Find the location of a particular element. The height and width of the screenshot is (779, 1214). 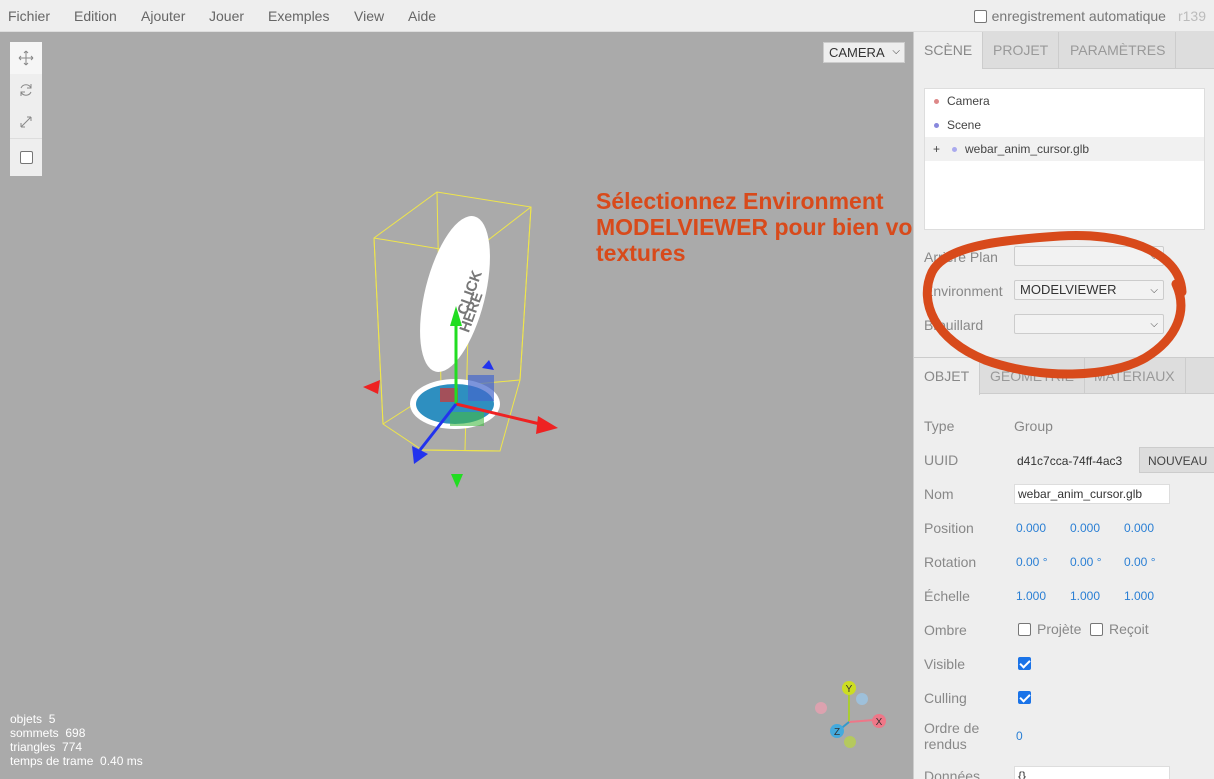

tab-settings: PARAMÈTRES is located at coordinates (1118, 50).